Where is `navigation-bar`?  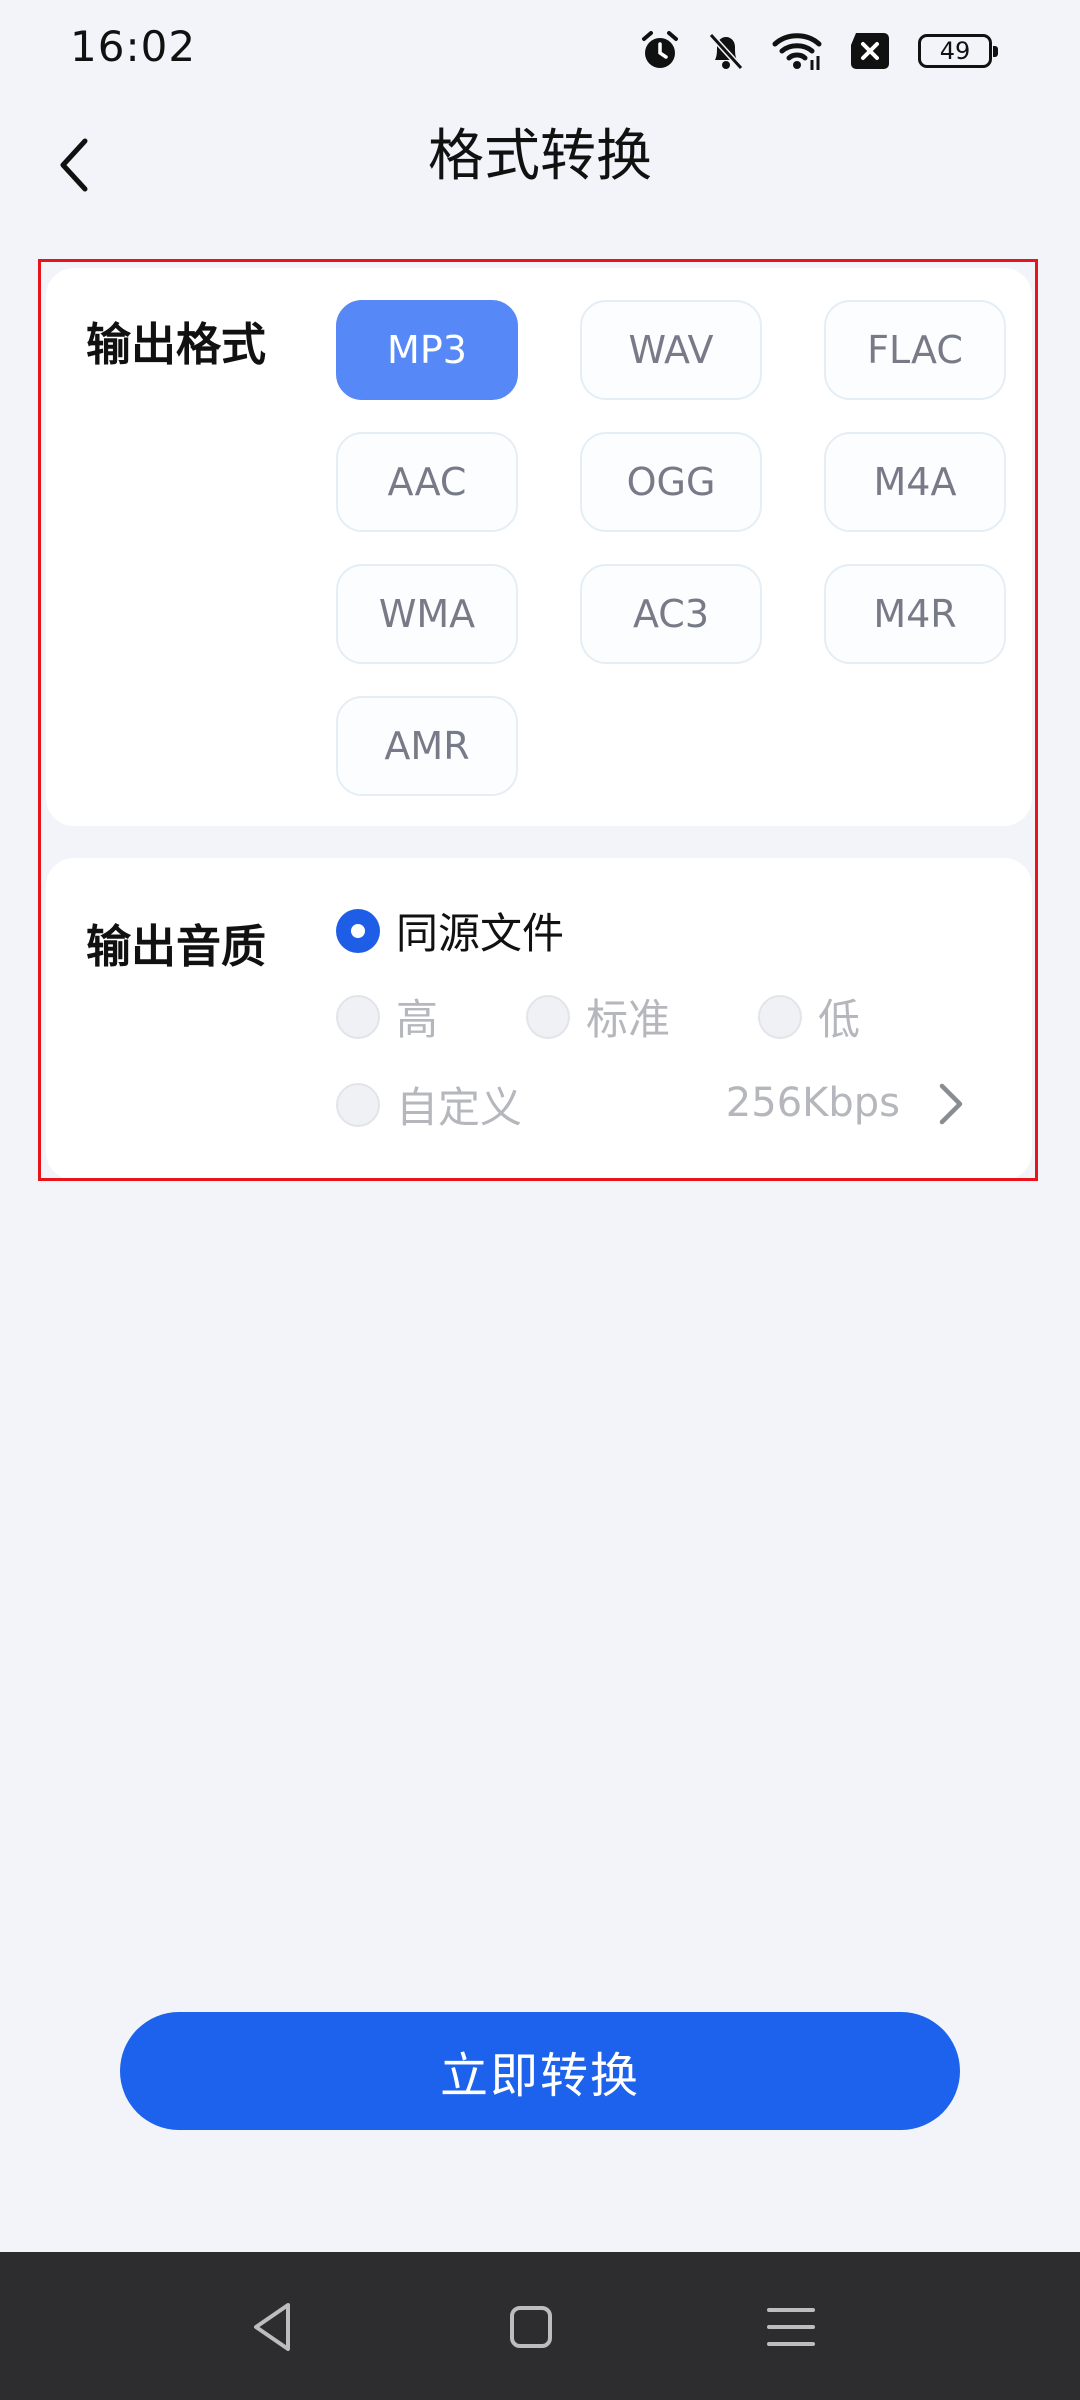 navigation-bar is located at coordinates (540, 2326).